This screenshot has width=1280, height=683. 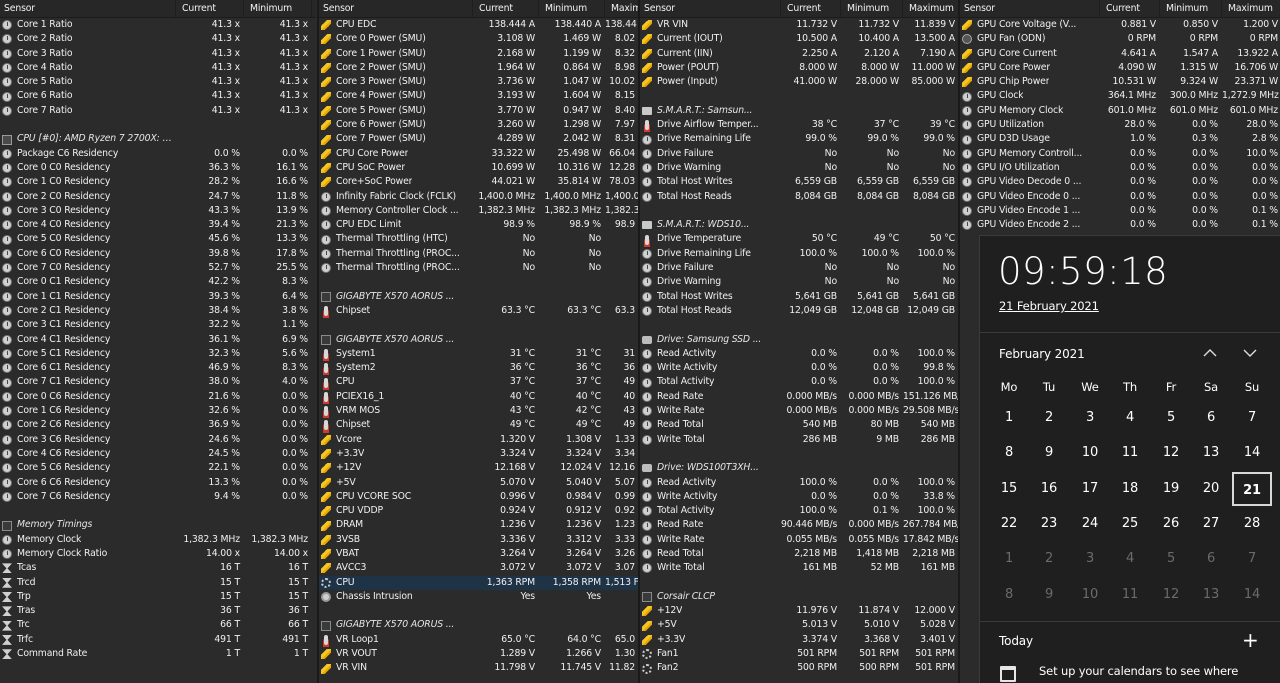 What do you see at coordinates (1120, 39) in the screenshot?
I see `sensor-row: GPU Fan (ODN) 0 RPM 0 RPM 0 RPM` at bounding box center [1120, 39].